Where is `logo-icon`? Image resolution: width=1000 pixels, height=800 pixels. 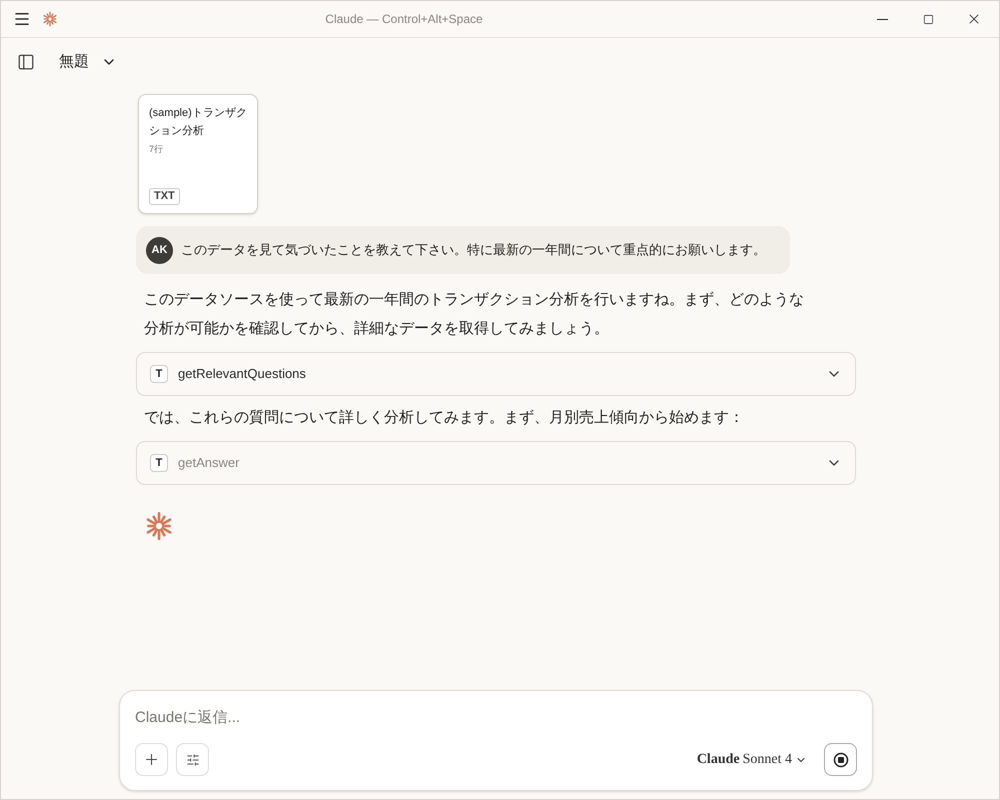
logo-icon is located at coordinates (50, 19).